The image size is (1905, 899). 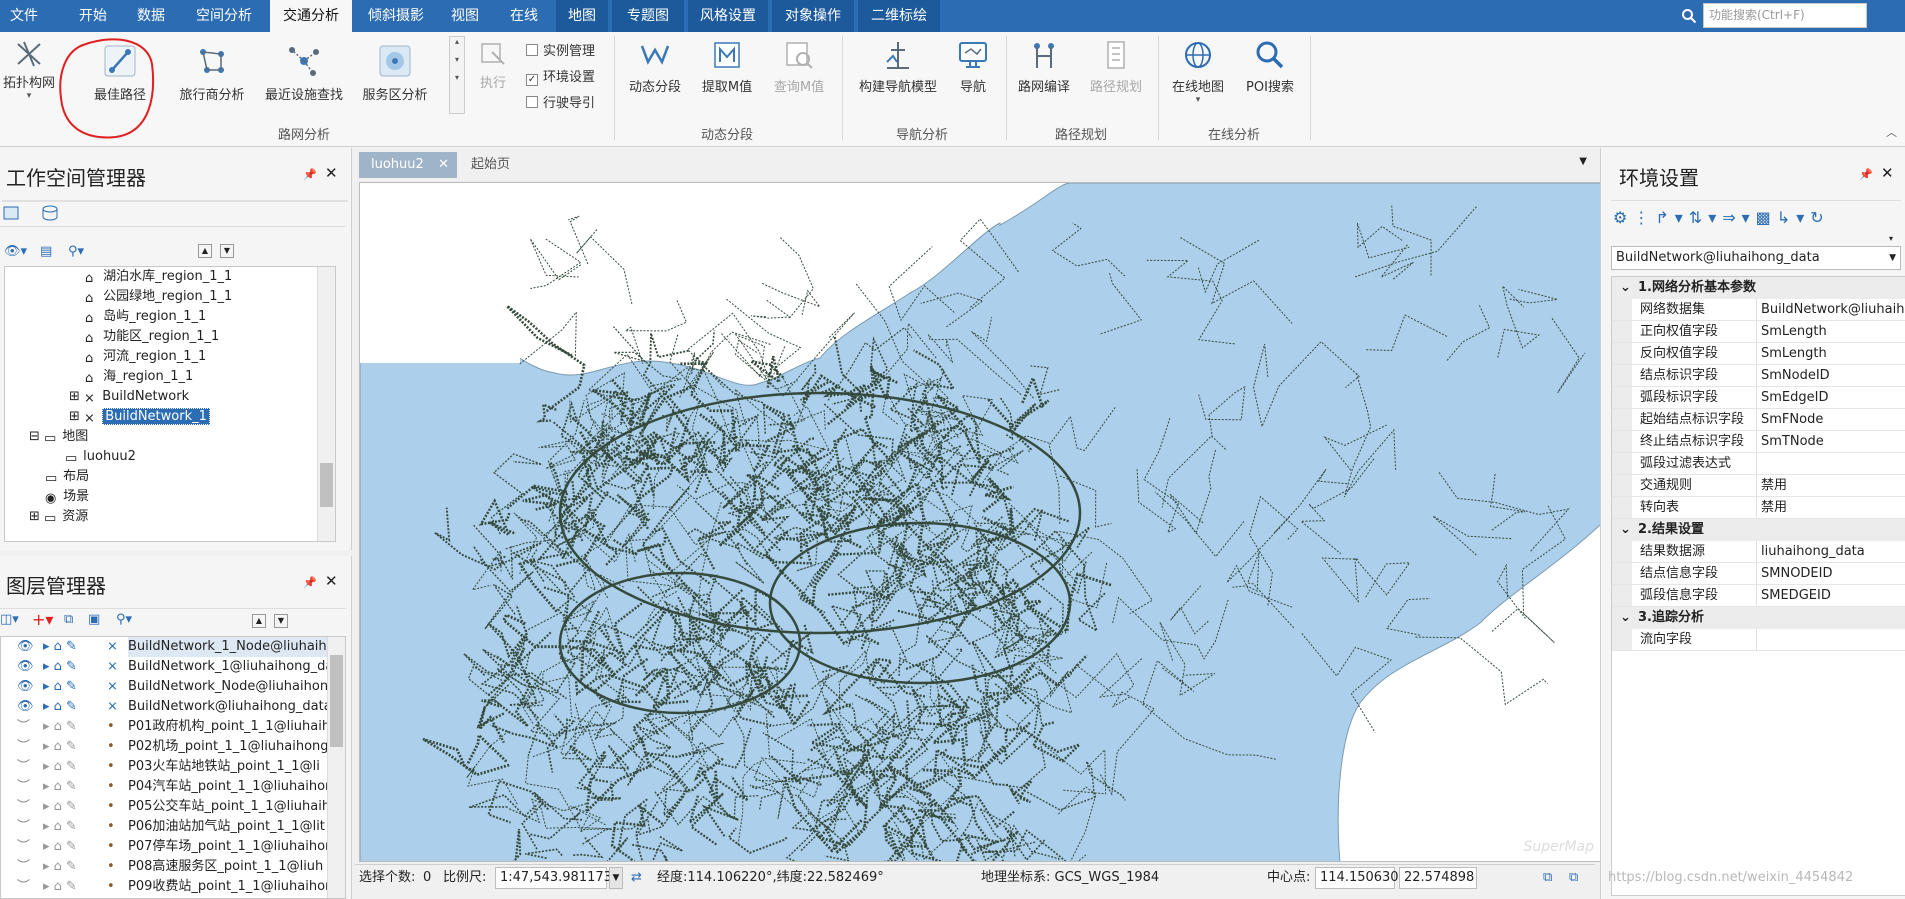 What do you see at coordinates (465, 16) in the screenshot?
I see `tab-view: 视图` at bounding box center [465, 16].